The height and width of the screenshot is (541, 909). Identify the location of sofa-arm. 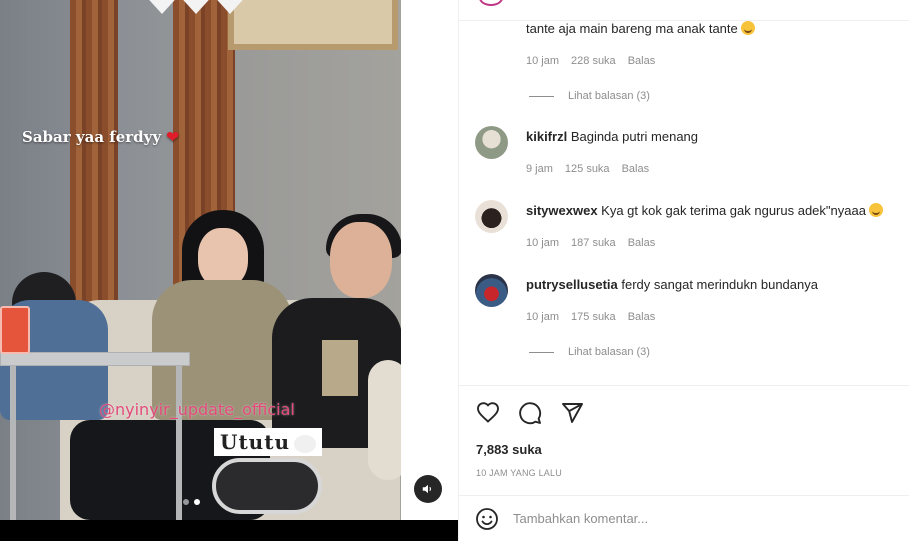
(384, 420).